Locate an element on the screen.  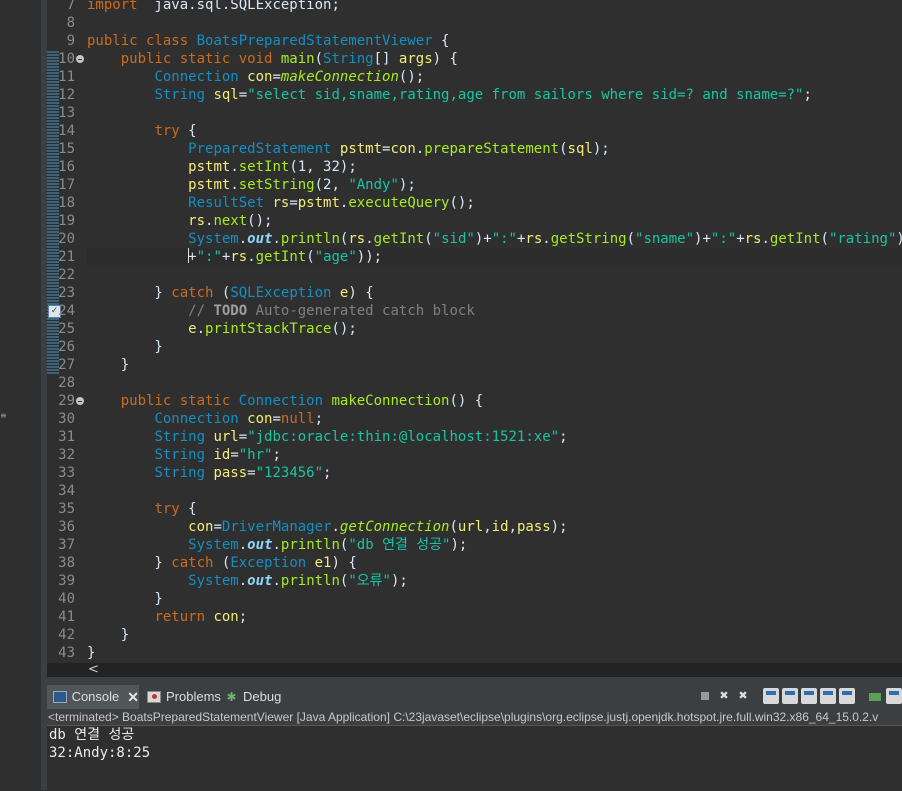
code-token: "jdbc:oracle:thin:@localhost:1521:xe" is located at coordinates (403, 437).